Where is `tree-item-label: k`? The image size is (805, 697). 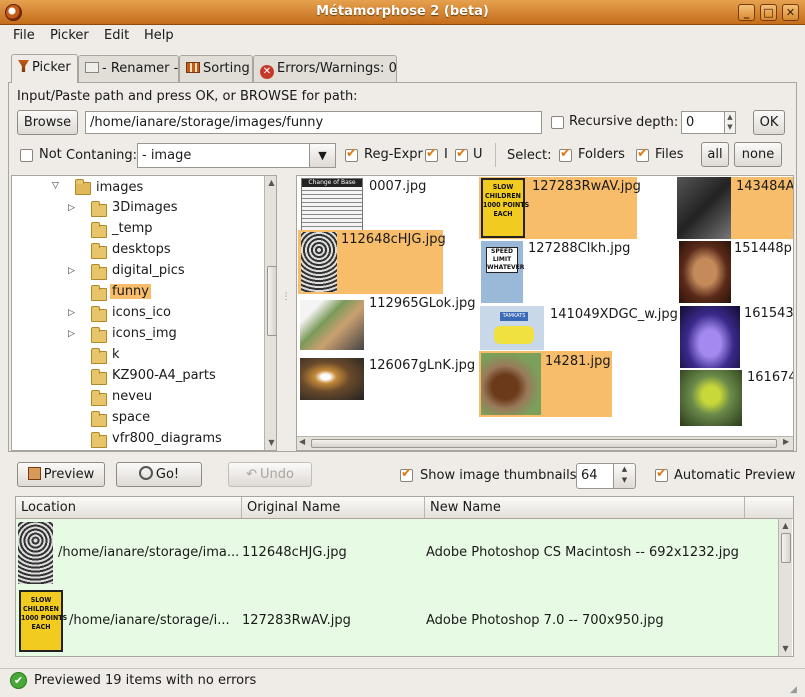
tree-item-label: k is located at coordinates (116, 354).